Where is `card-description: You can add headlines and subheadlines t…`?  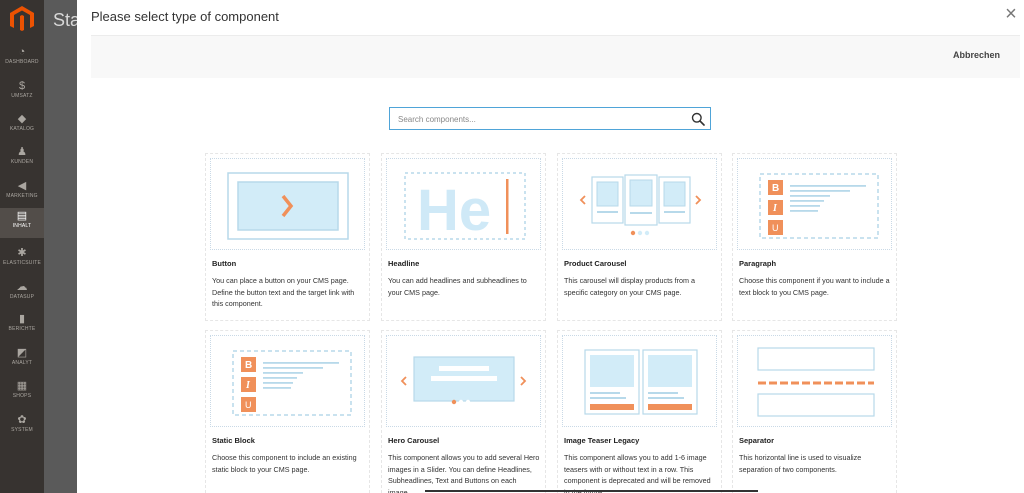 card-description: You can add headlines and subheadlines t… is located at coordinates (457, 286).